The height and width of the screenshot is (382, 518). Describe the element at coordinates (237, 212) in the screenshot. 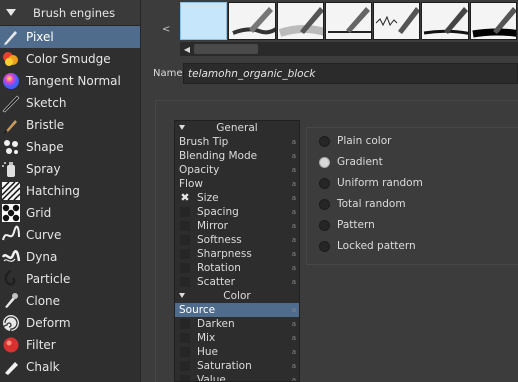

I see `option-spacing: Spacing a` at that location.